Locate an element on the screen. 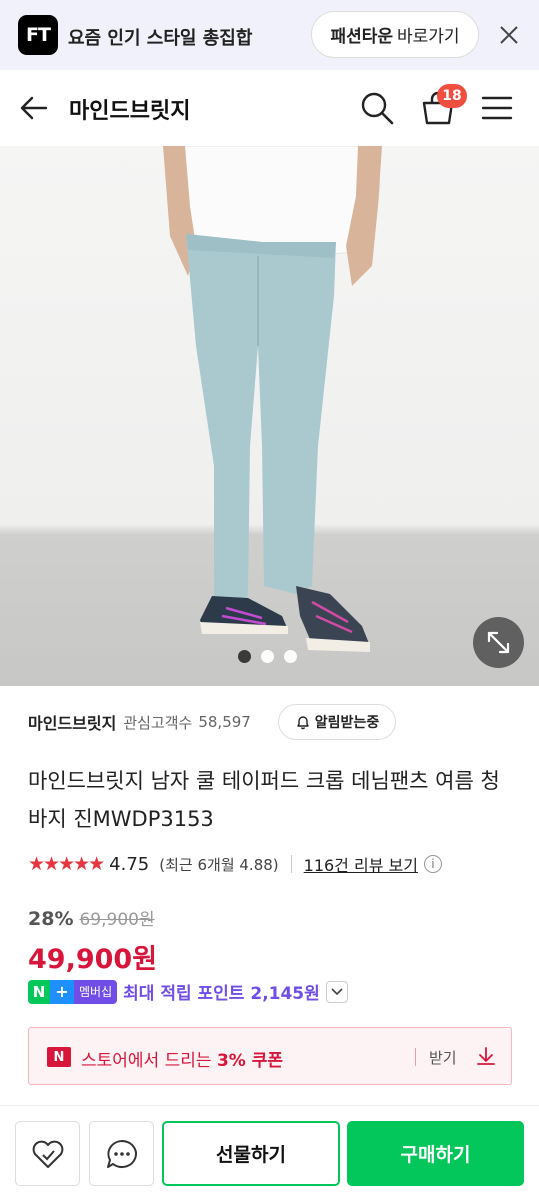 Image resolution: width=539 pixels, height=1200 pixels. chat-bubble-icon is located at coordinates (121, 1153).